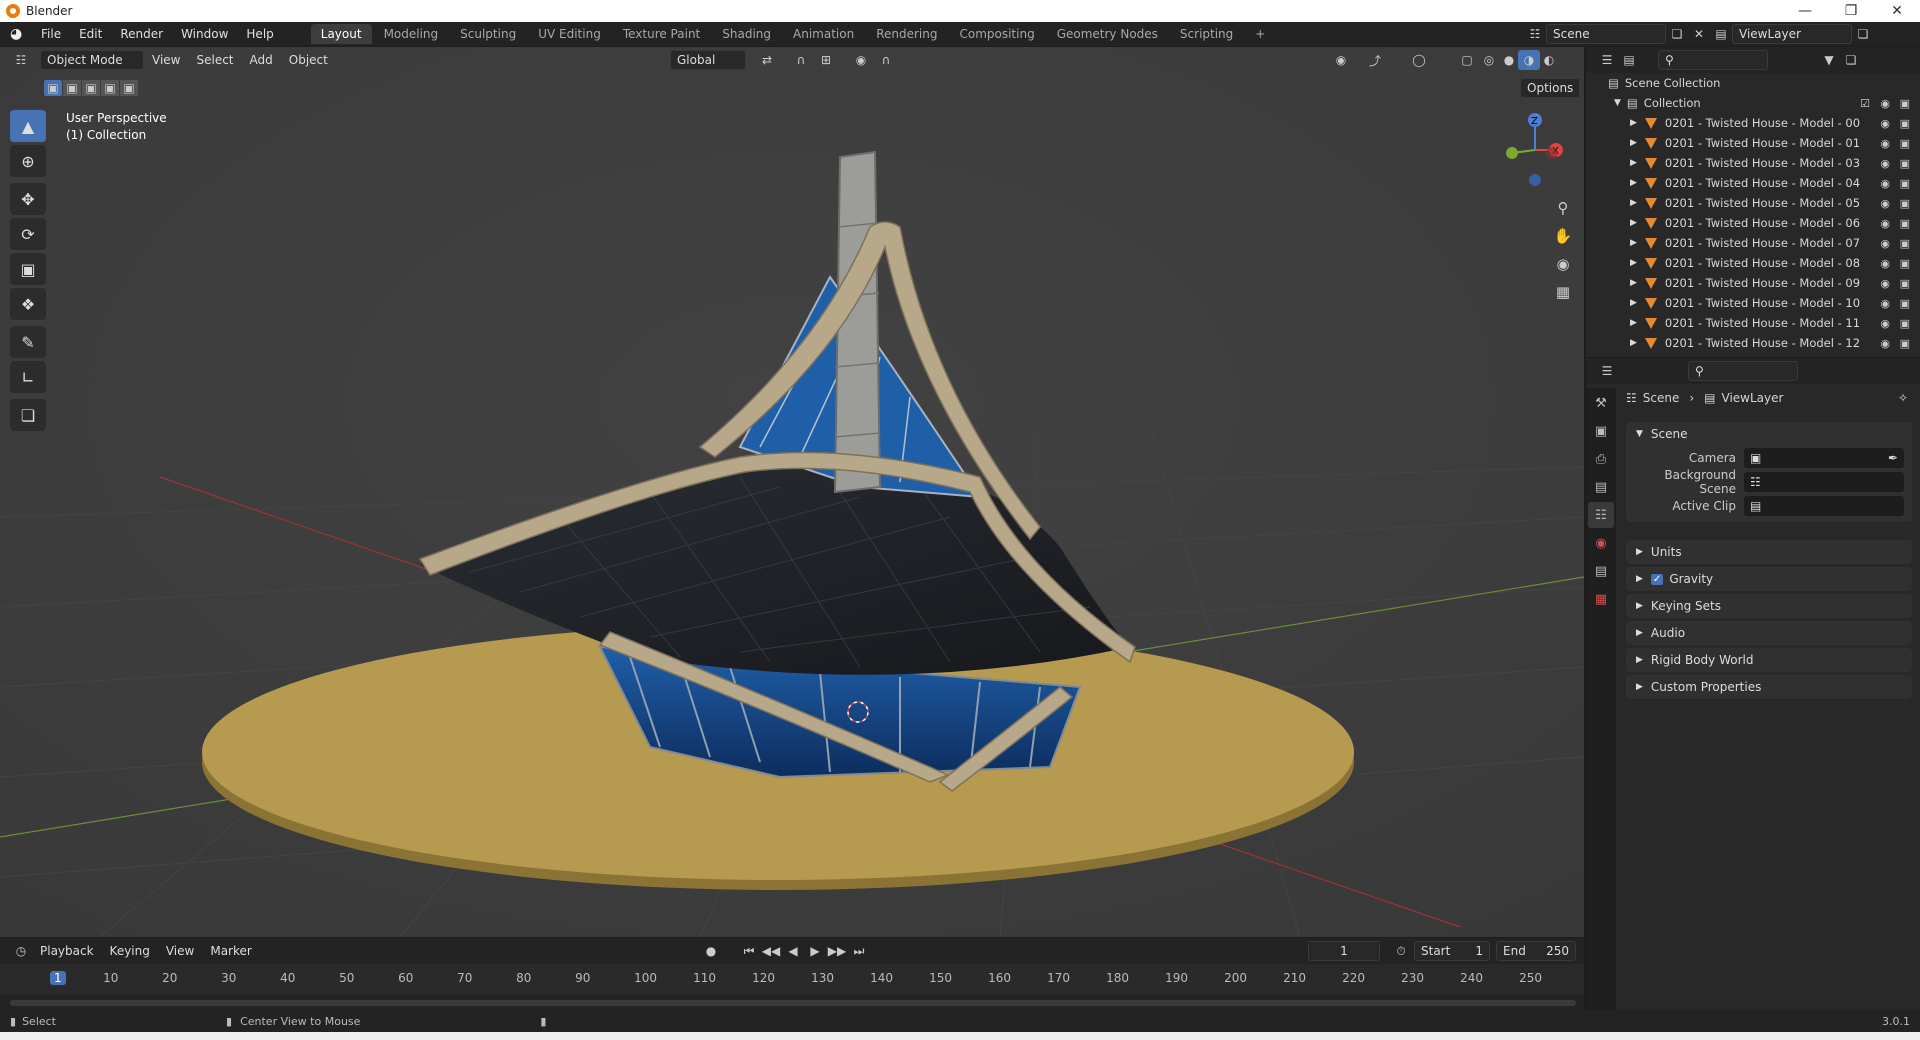  I want to click on play-reverse-icon: ◀, so click(793, 951).